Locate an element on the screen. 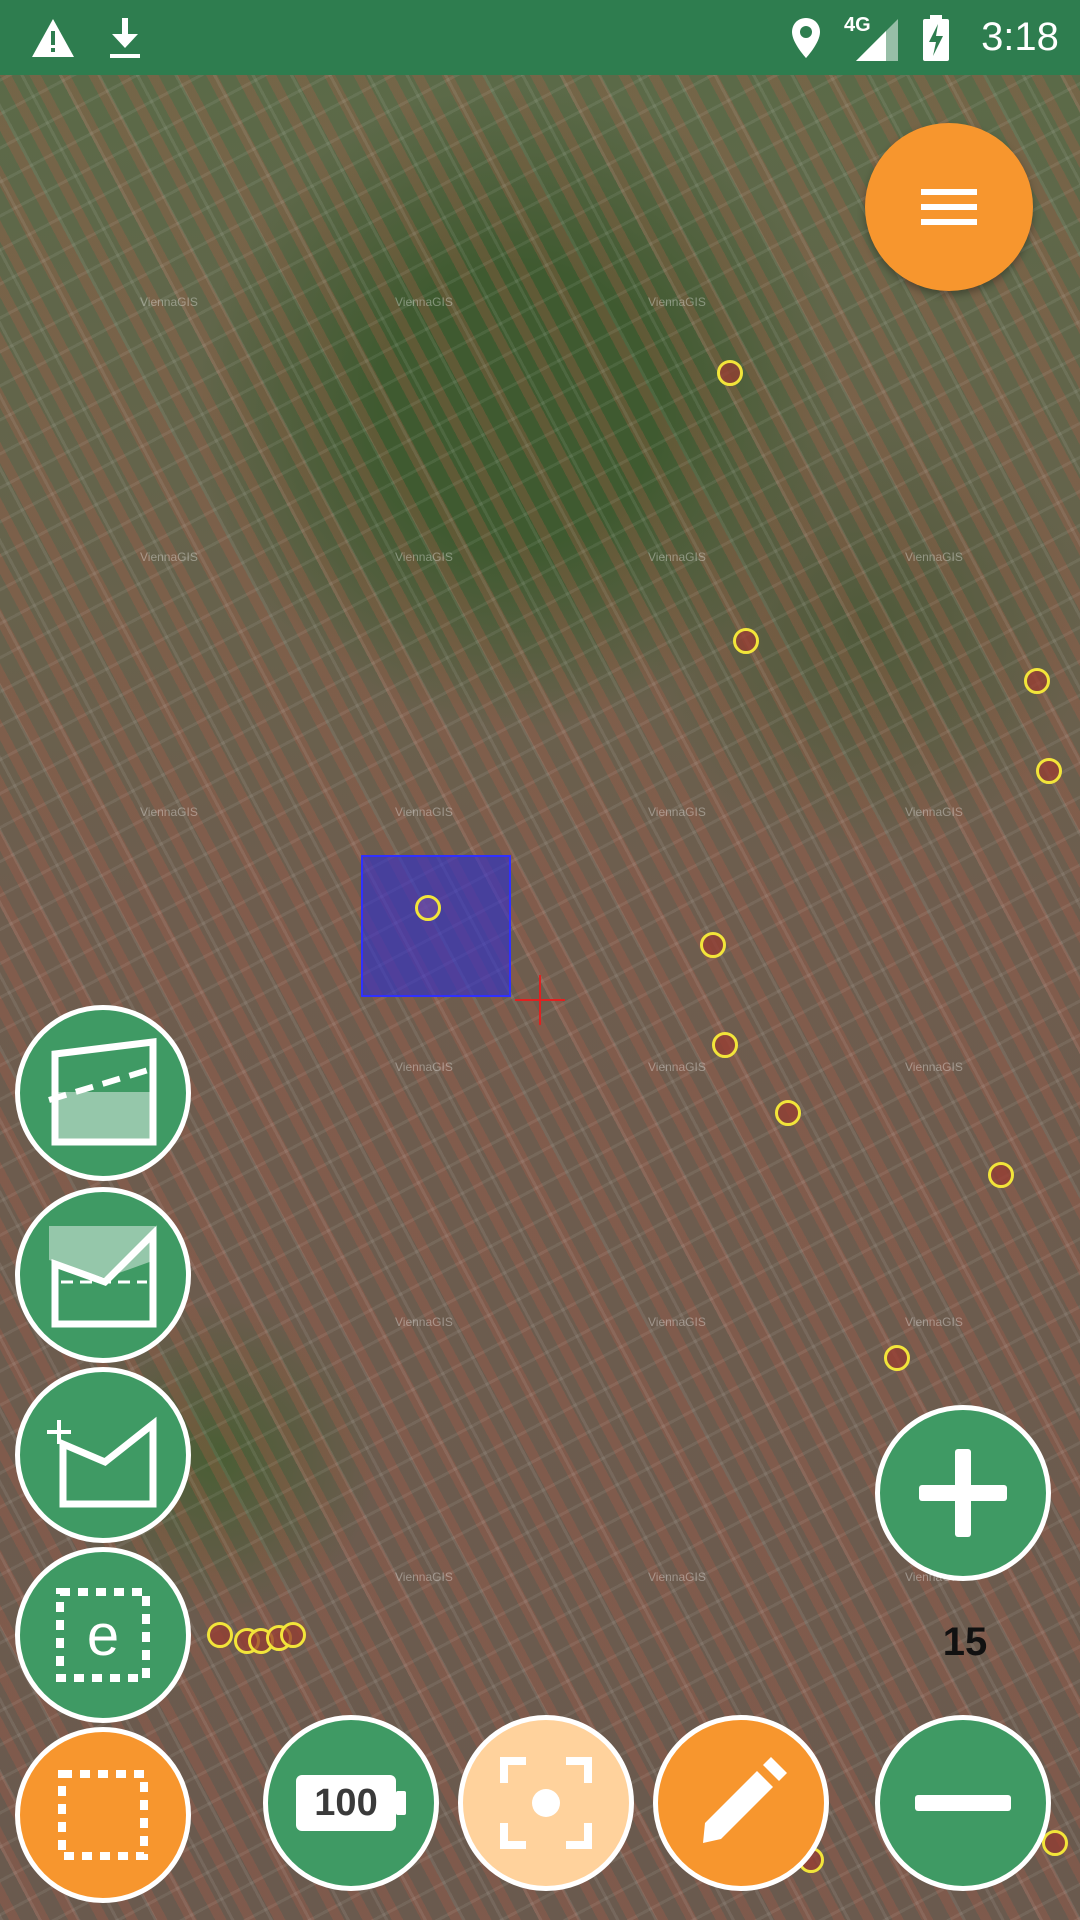  cut-polygon-icon is located at coordinates (103, 1276).